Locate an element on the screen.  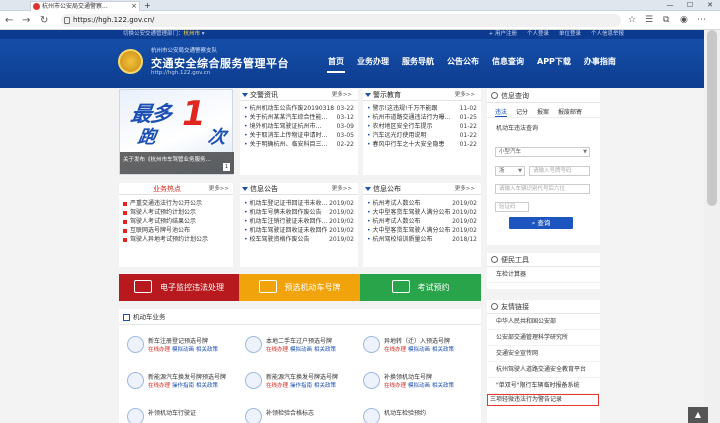
page-scrollbar is located at coordinates (712, 226).